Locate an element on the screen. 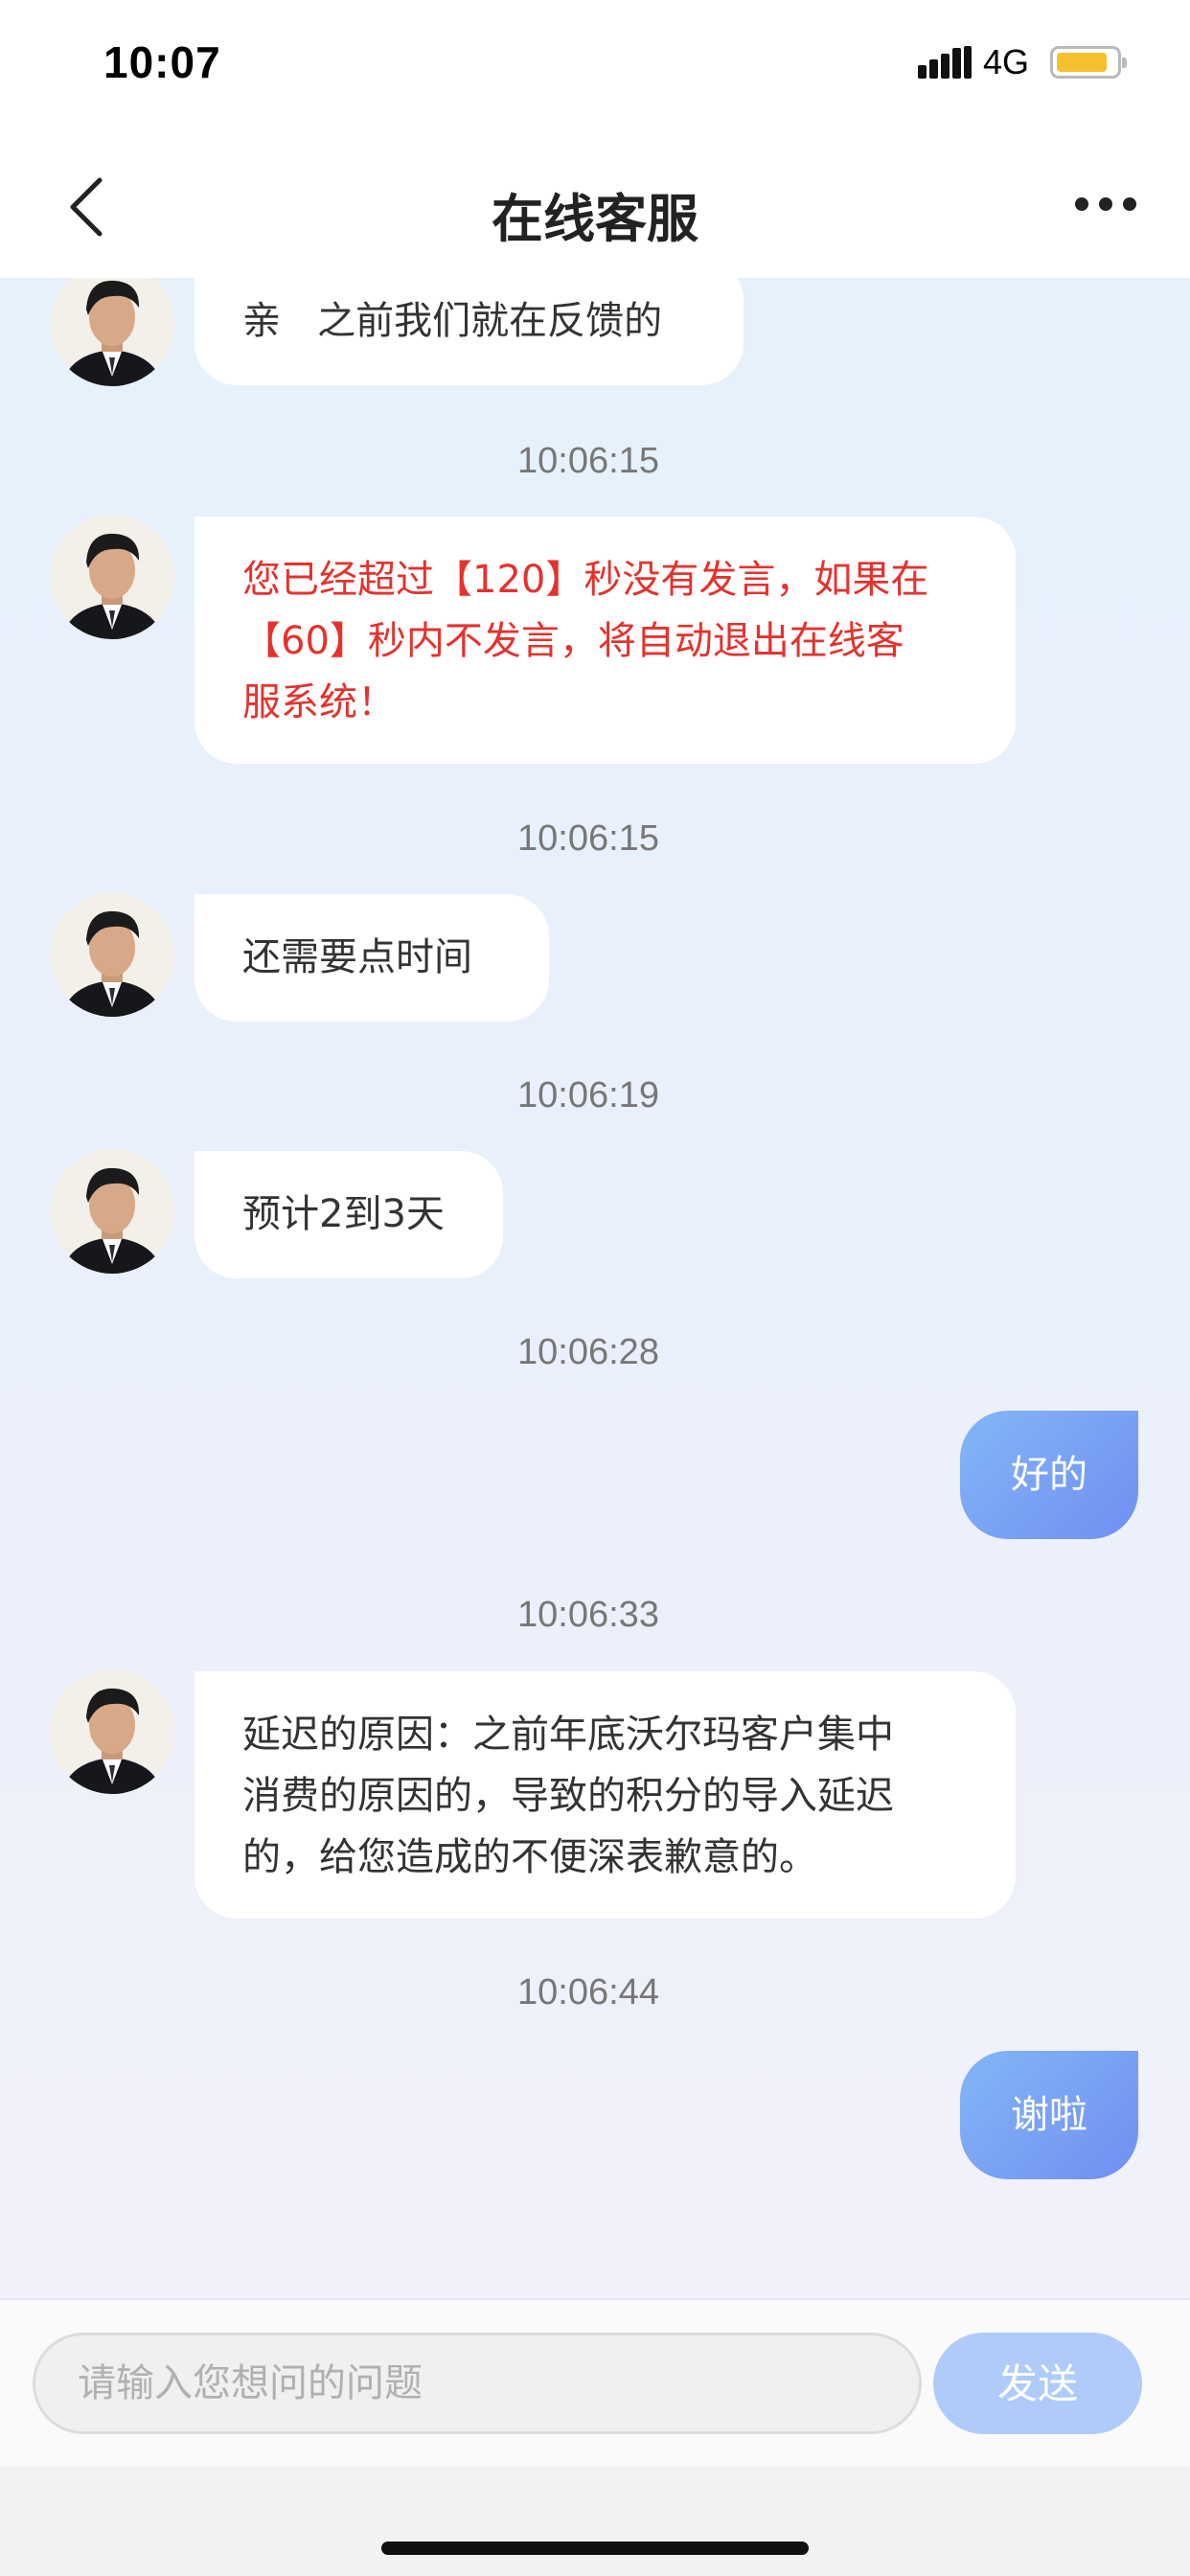 This screenshot has height=2576, width=1190. message-text: 预计2到3天 is located at coordinates (343, 1214).